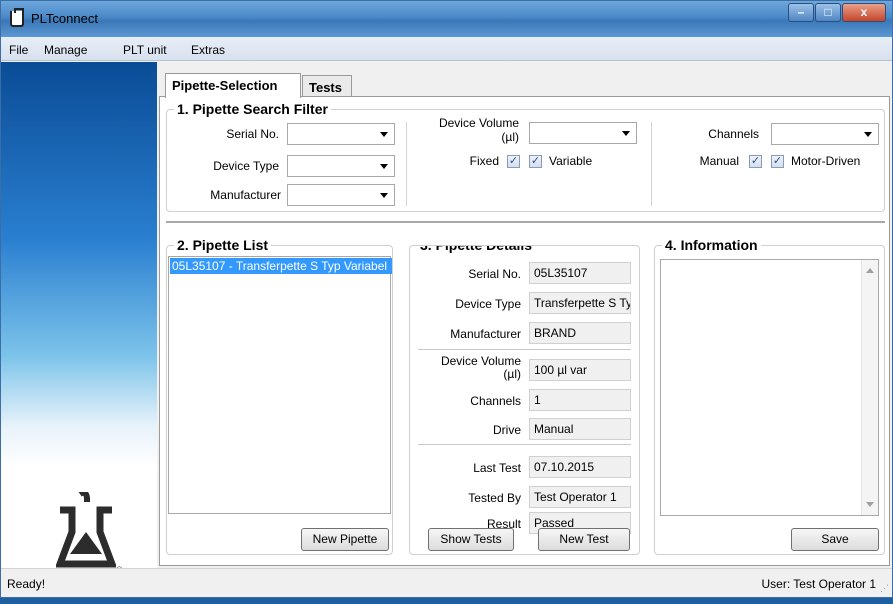 The image size is (893, 604). What do you see at coordinates (525, 222) in the screenshot?
I see `section-divider` at bounding box center [525, 222].